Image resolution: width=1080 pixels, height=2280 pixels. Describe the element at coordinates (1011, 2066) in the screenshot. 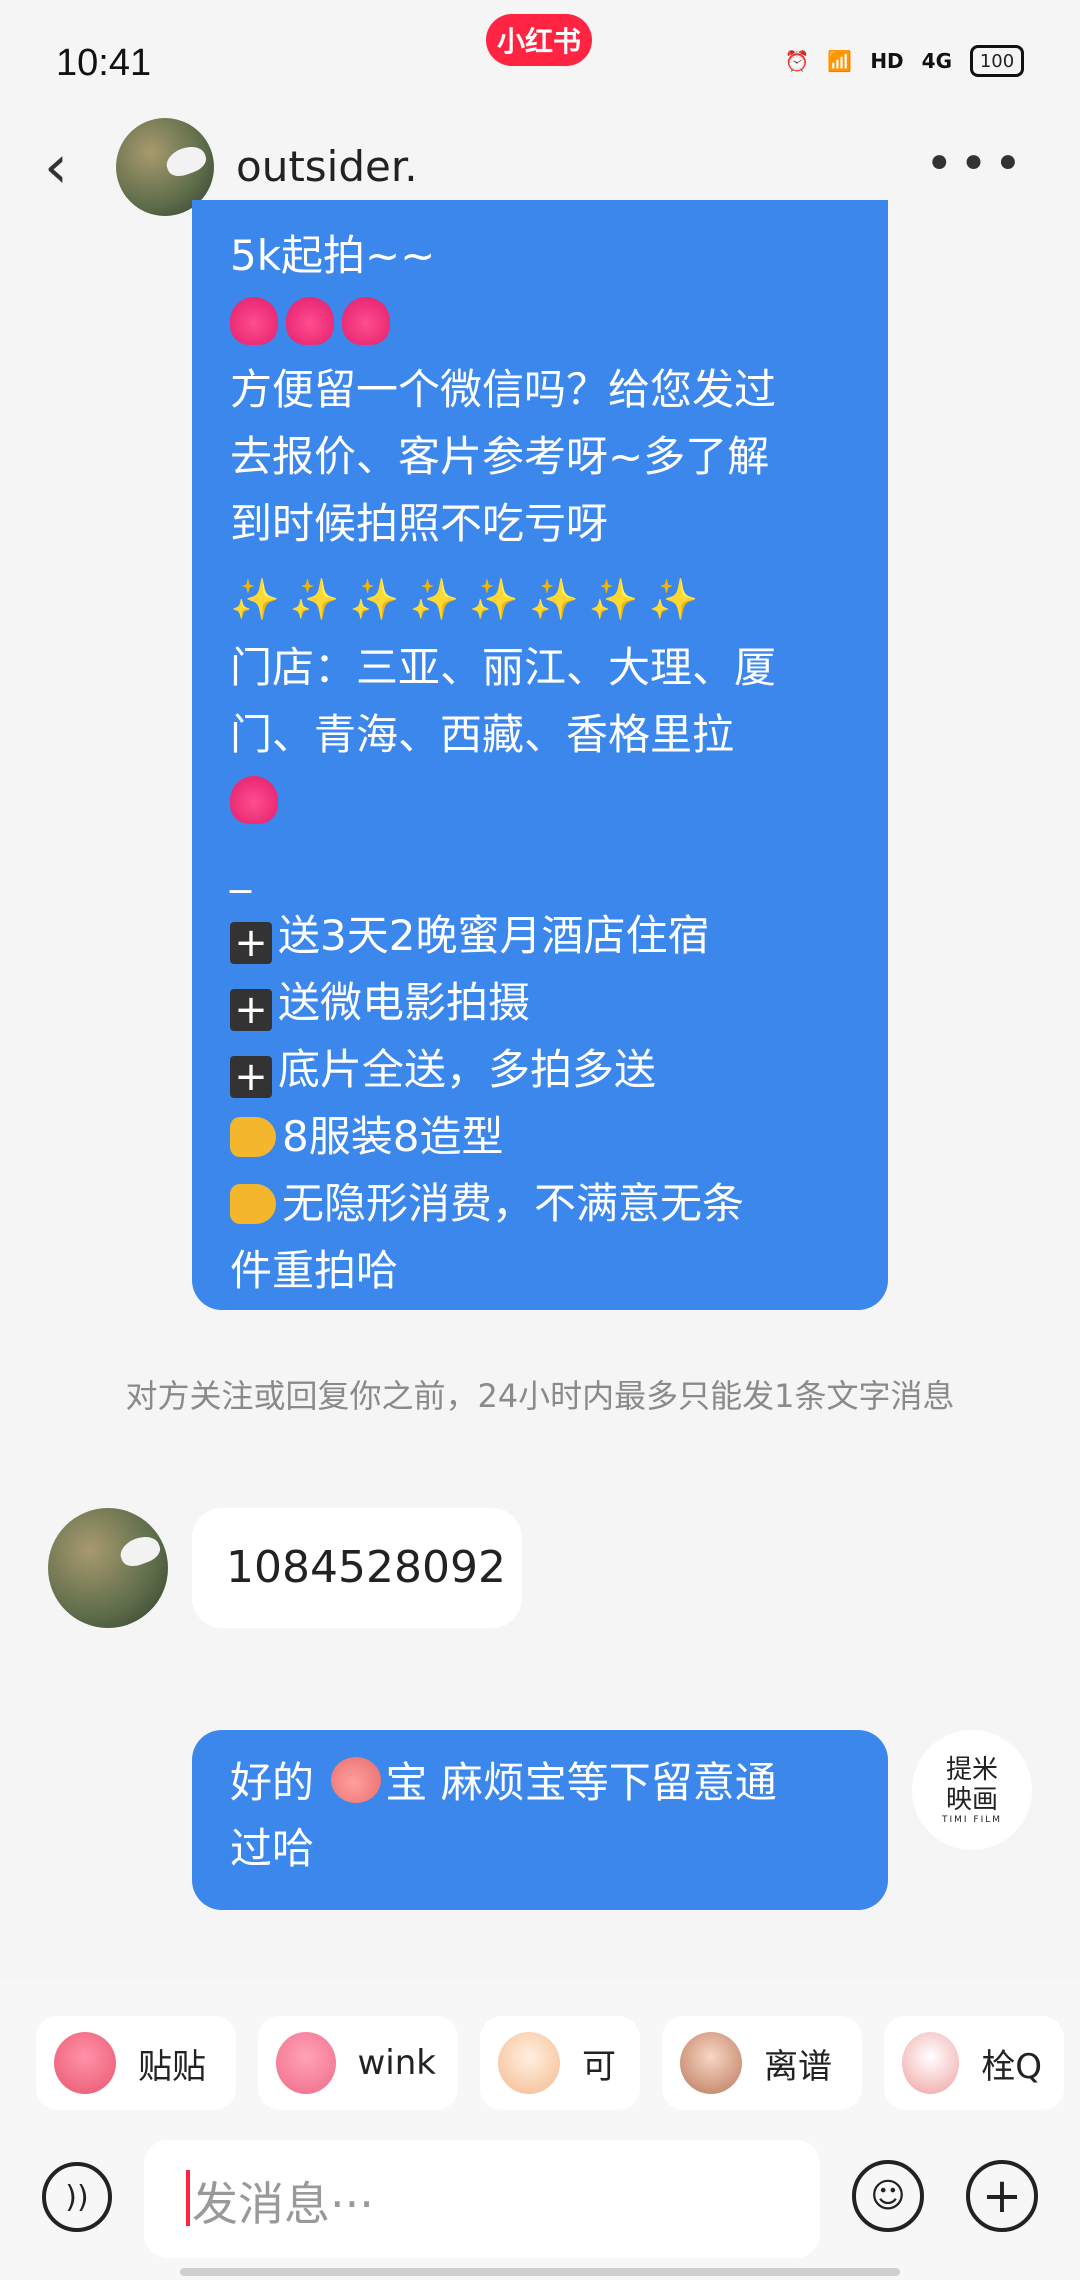

I see `chip-label: 栓Q` at that location.